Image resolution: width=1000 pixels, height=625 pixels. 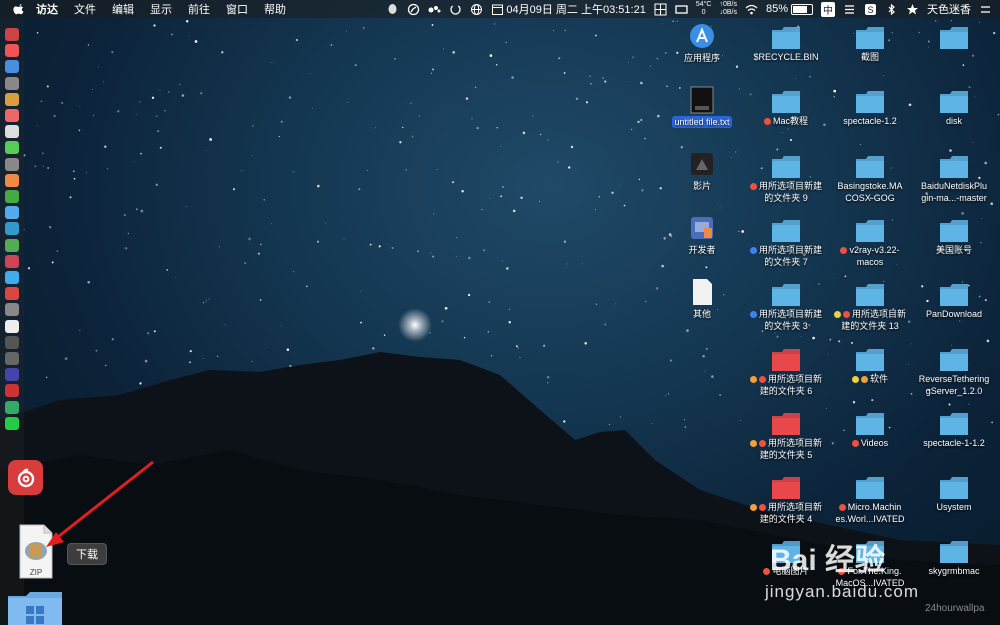 I want to click on desktop-item: spectacle-1.2, so click(x=870, y=109).